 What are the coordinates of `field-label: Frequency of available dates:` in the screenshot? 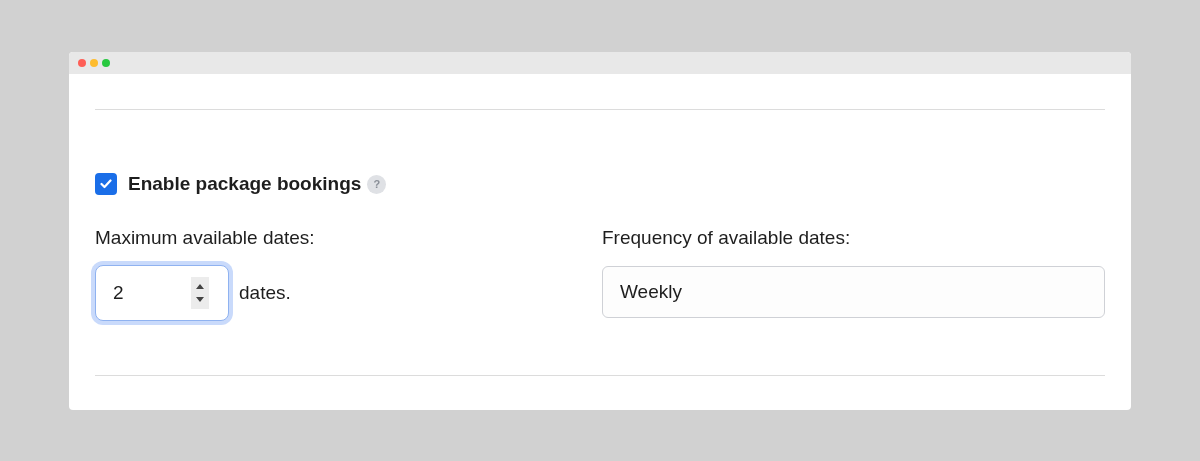 It's located at (727, 238).